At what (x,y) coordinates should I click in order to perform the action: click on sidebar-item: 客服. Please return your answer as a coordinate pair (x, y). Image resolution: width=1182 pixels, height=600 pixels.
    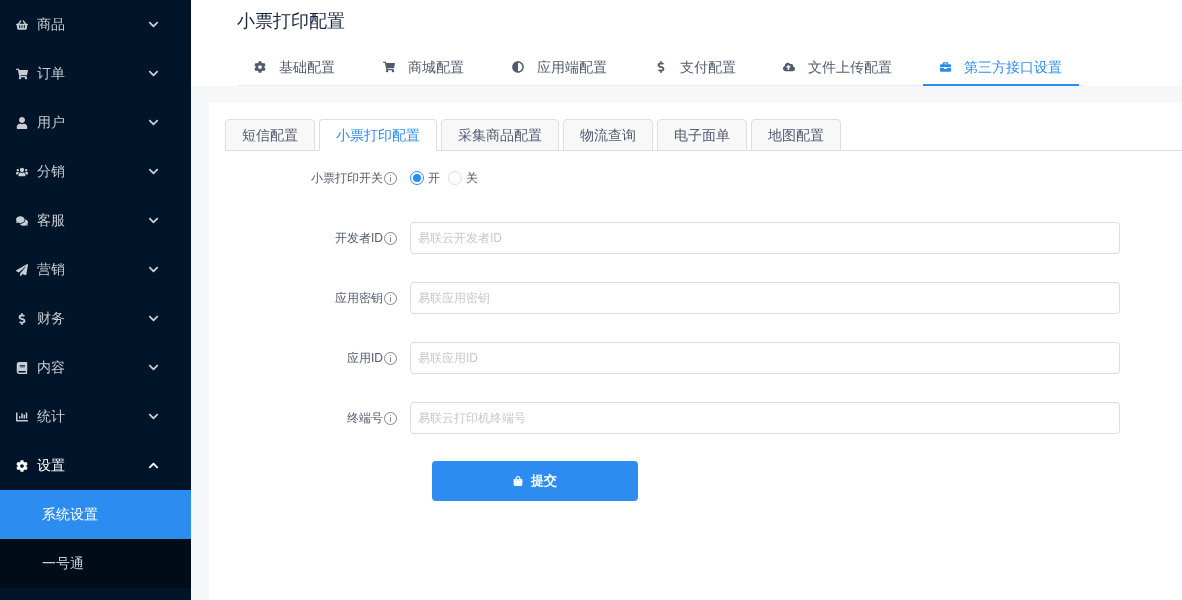
    Looking at the image, I should click on (95, 220).